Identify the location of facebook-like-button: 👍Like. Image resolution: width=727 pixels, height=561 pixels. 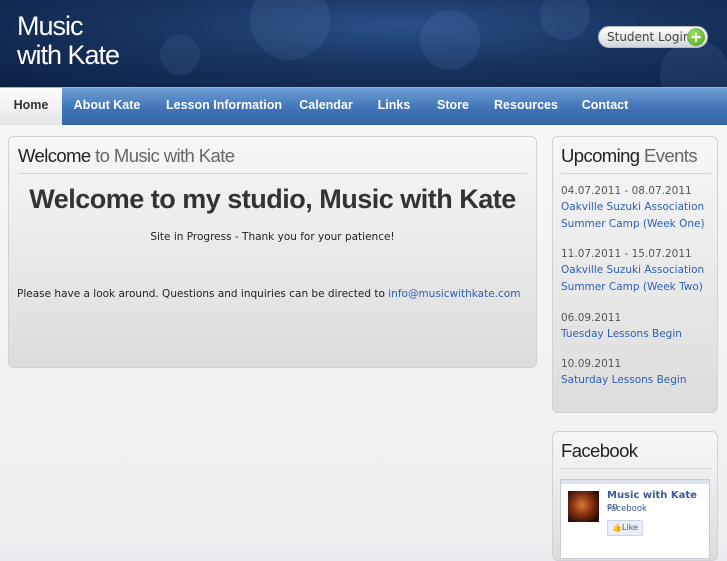
(625, 528).